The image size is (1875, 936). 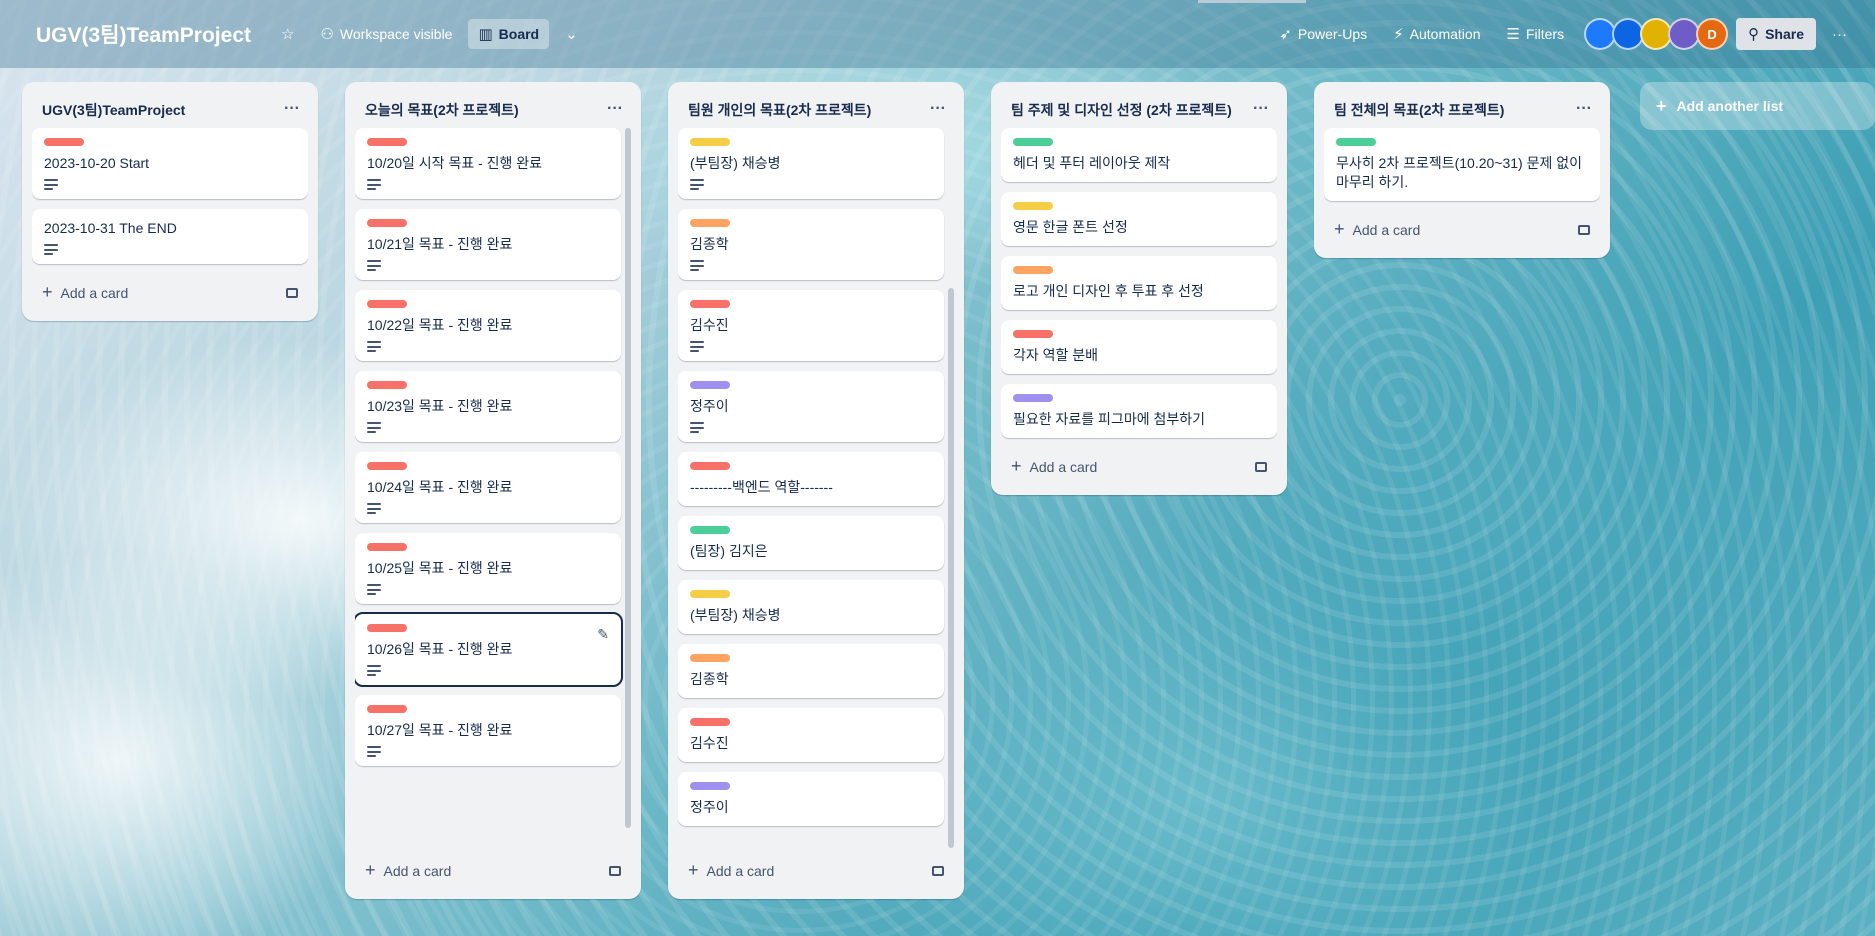 I want to click on card: 무사히 2차 프로젝트(10.20~31) 문제 없이 마무리 하기., so click(x=1462, y=164).